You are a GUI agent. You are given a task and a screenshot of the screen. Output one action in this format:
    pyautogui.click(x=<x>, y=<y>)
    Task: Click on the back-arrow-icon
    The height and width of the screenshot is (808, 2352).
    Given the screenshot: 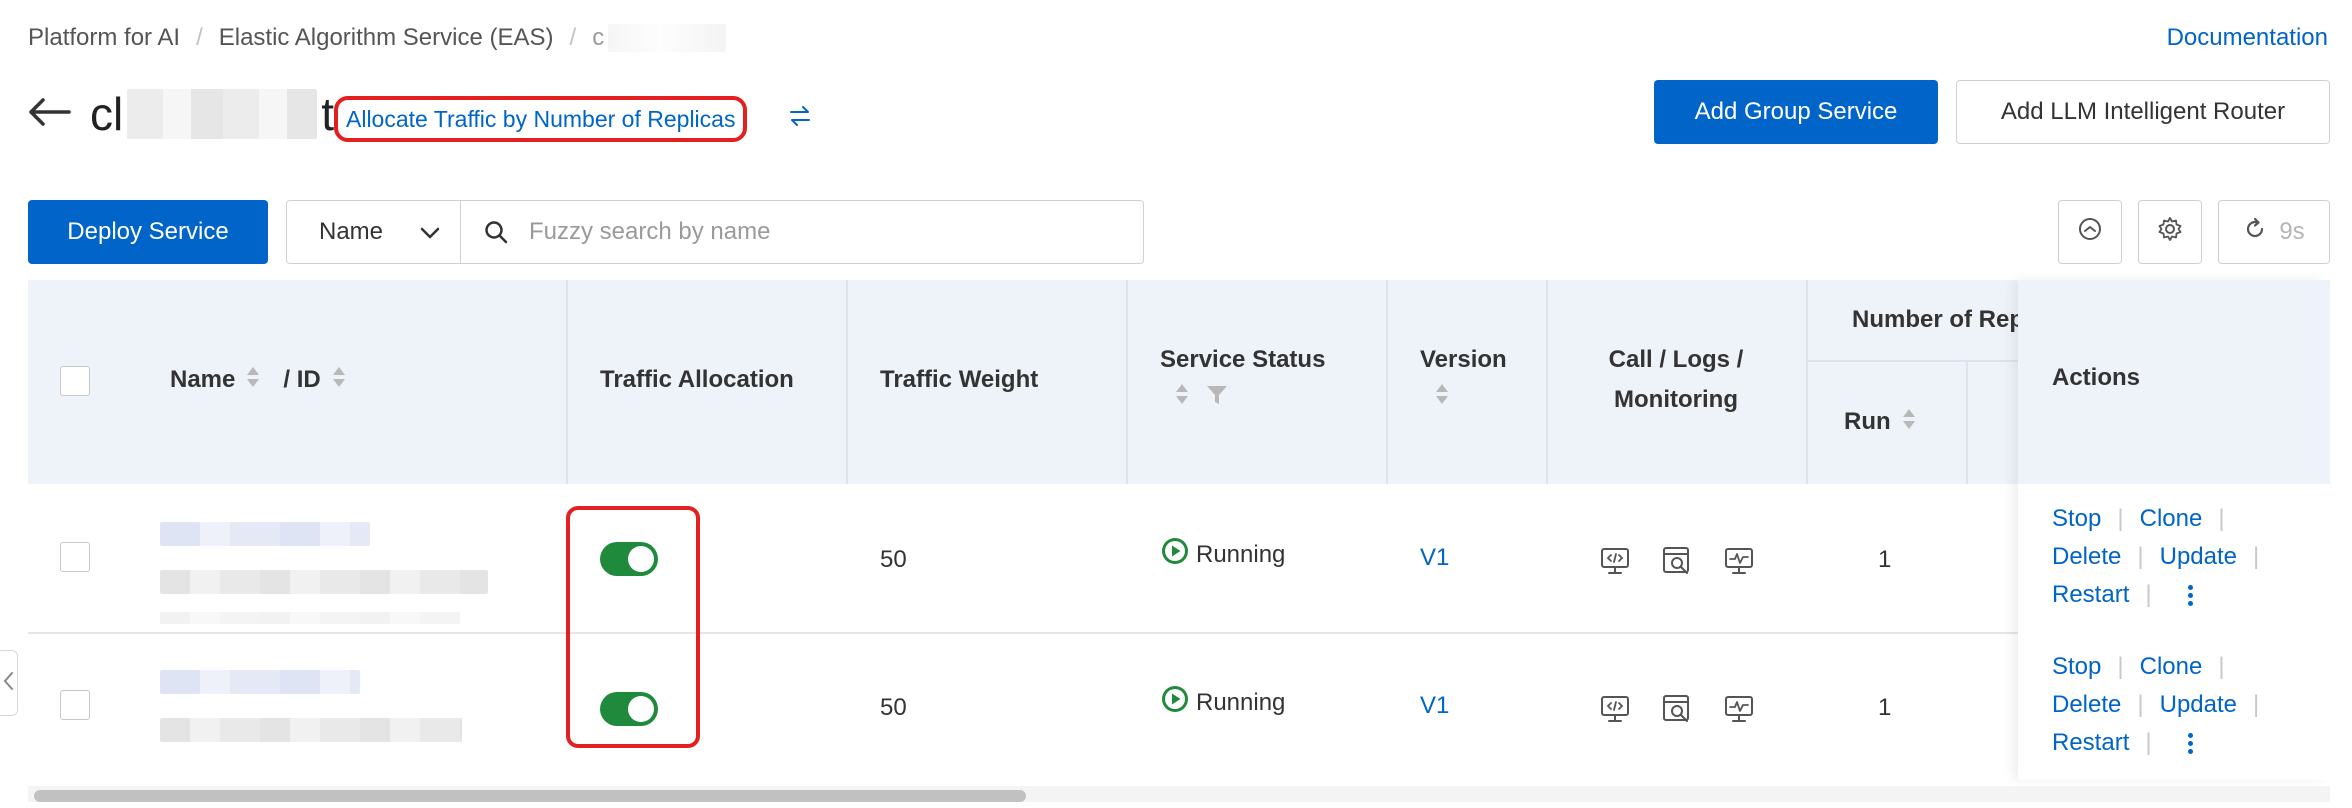 What is the action you would take?
    pyautogui.click(x=49, y=112)
    